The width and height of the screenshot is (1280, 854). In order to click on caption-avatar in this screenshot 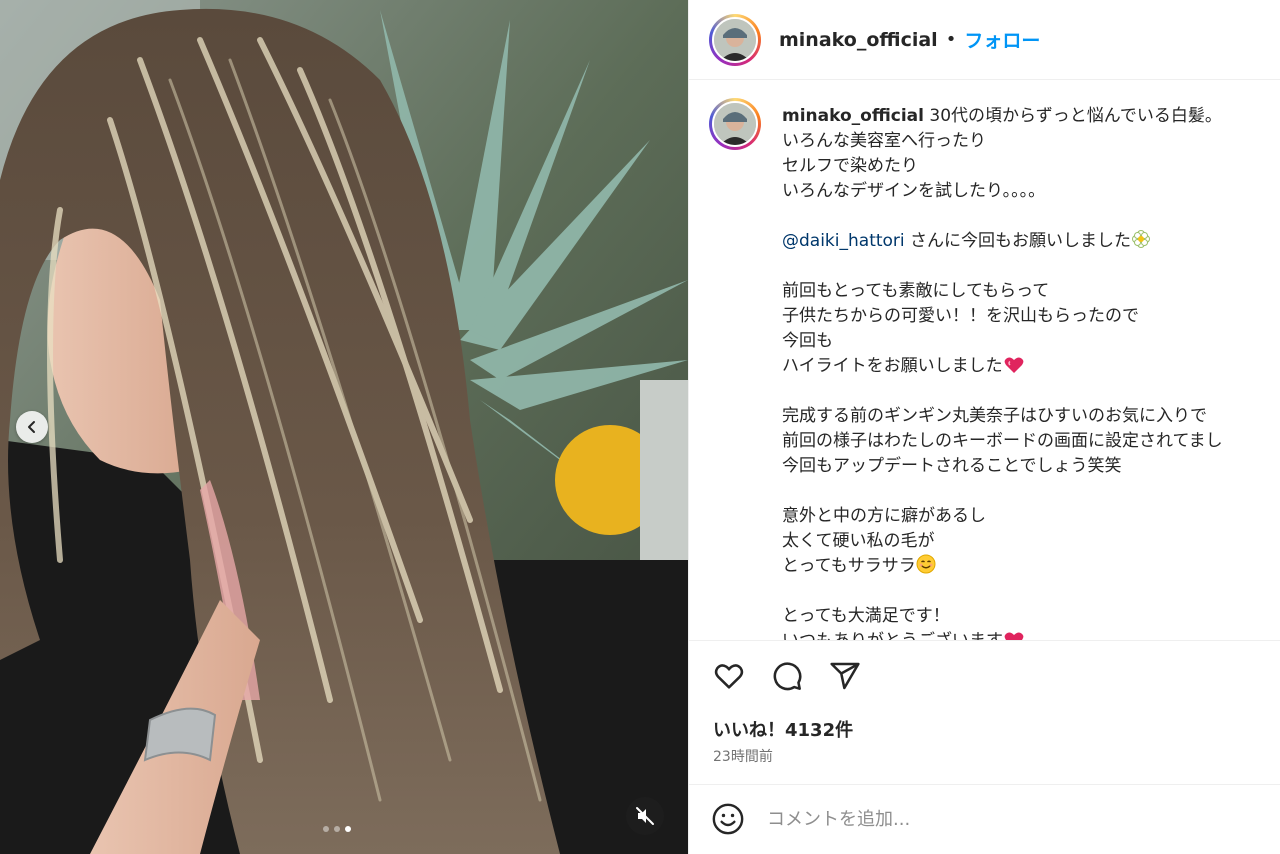, I will do `click(735, 124)`.